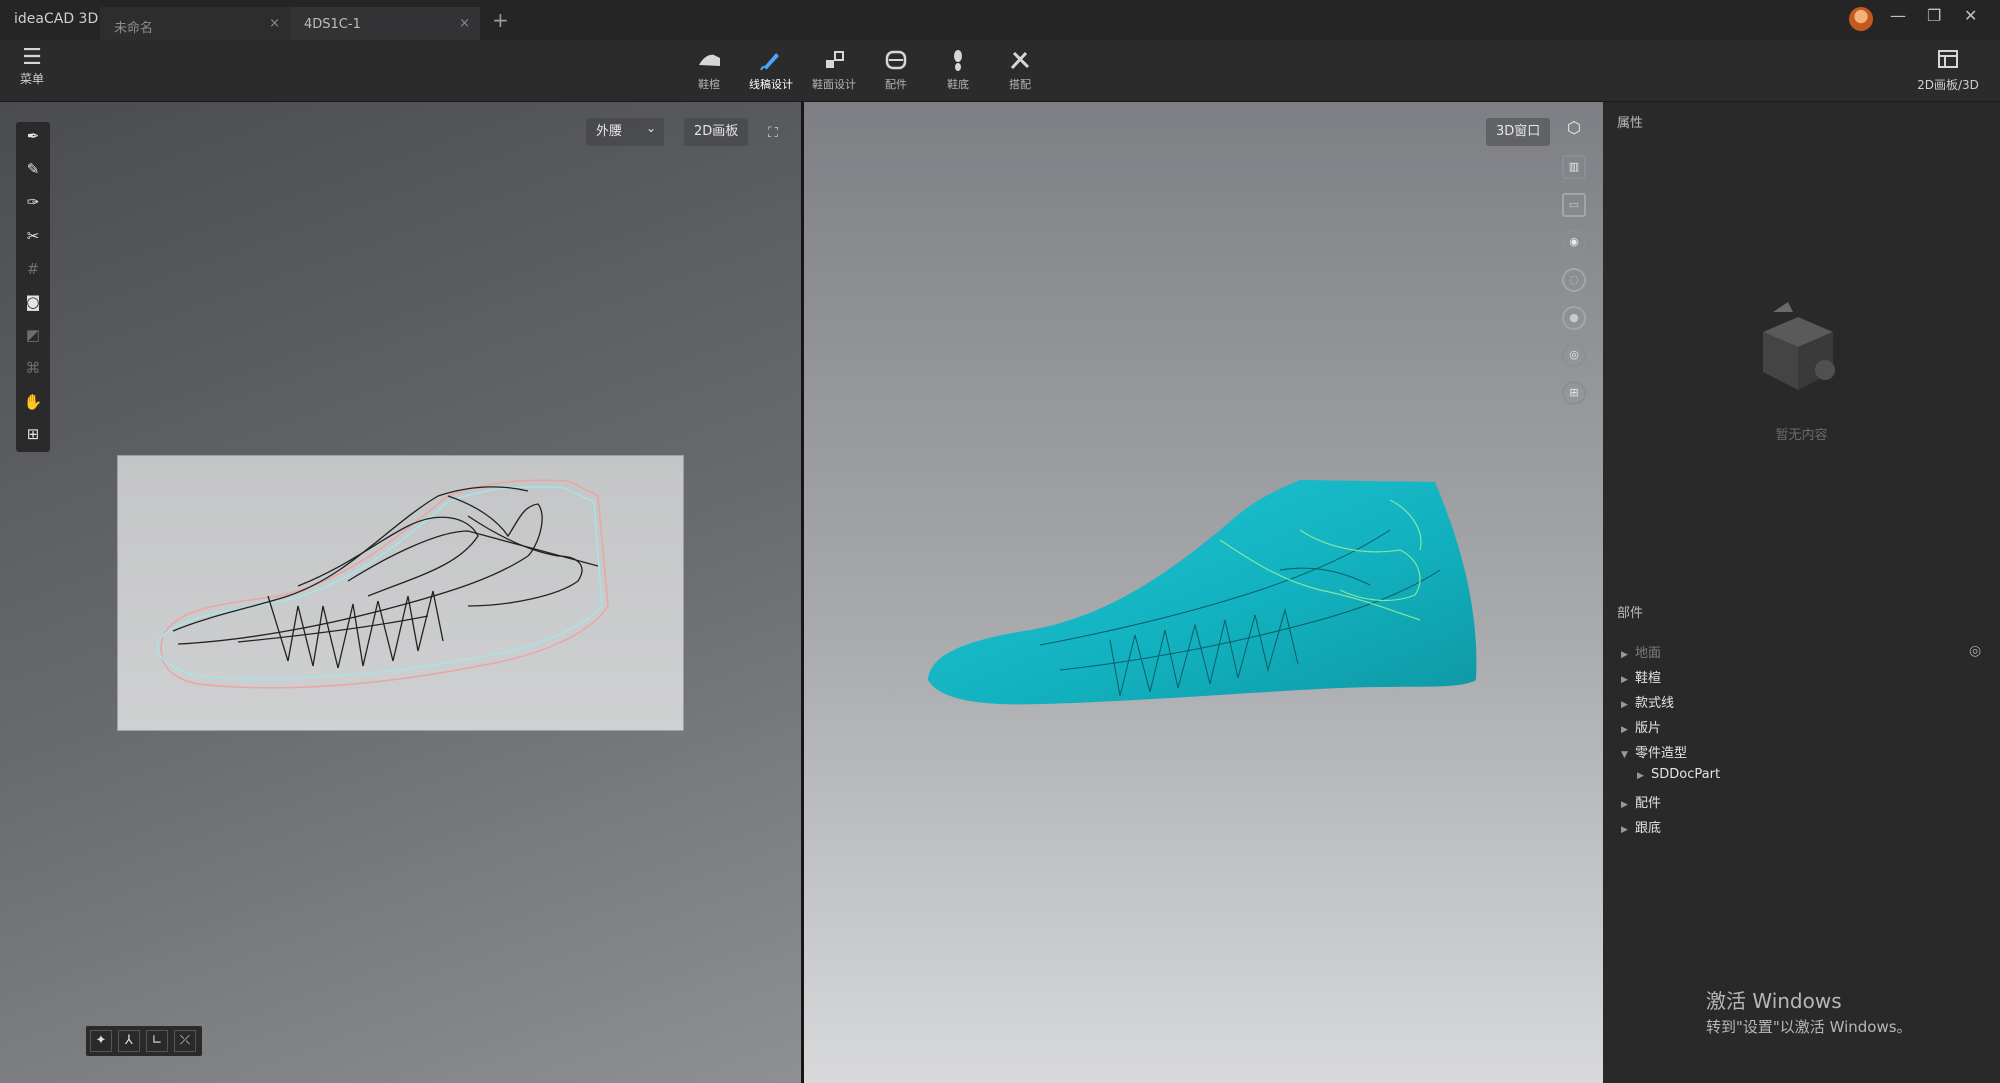  I want to click on eye-icon: ◎, so click(1975, 651).